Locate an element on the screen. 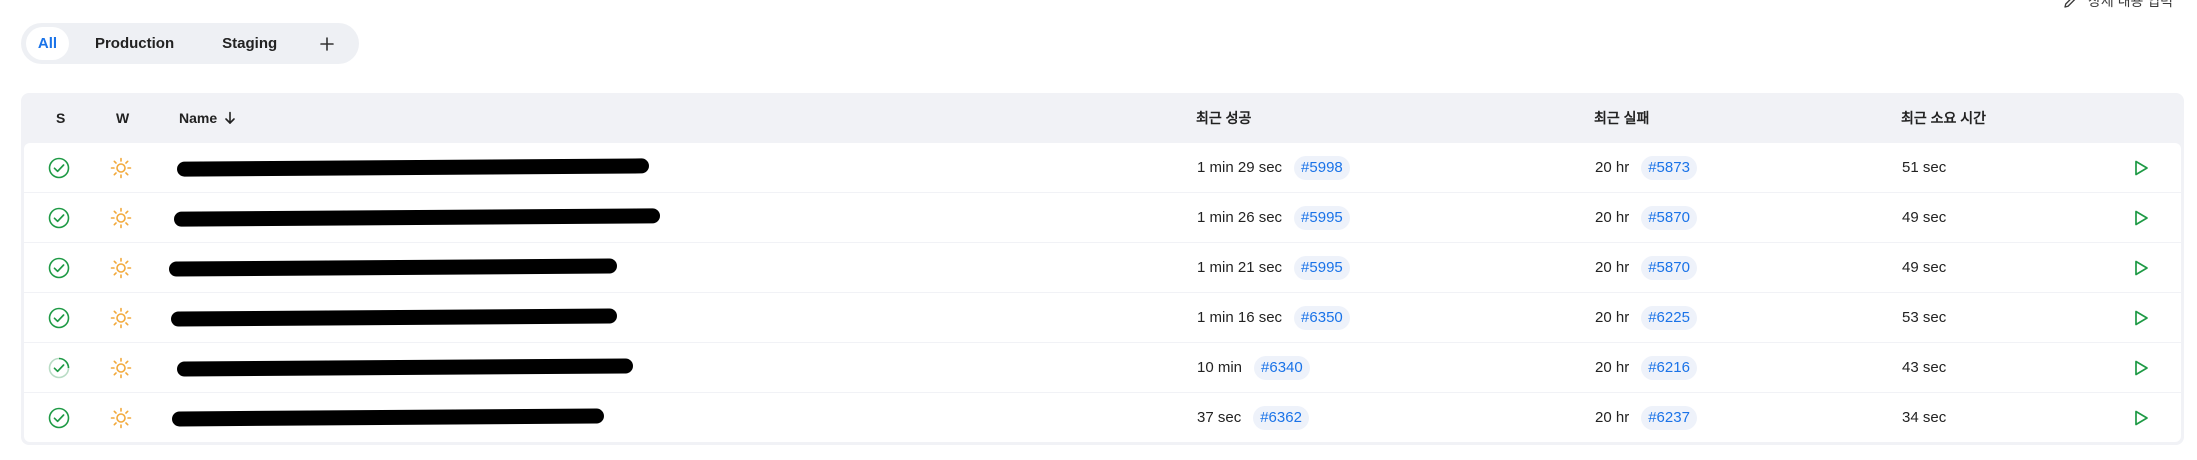  view-tabs: All Production Staging is located at coordinates (190, 43).